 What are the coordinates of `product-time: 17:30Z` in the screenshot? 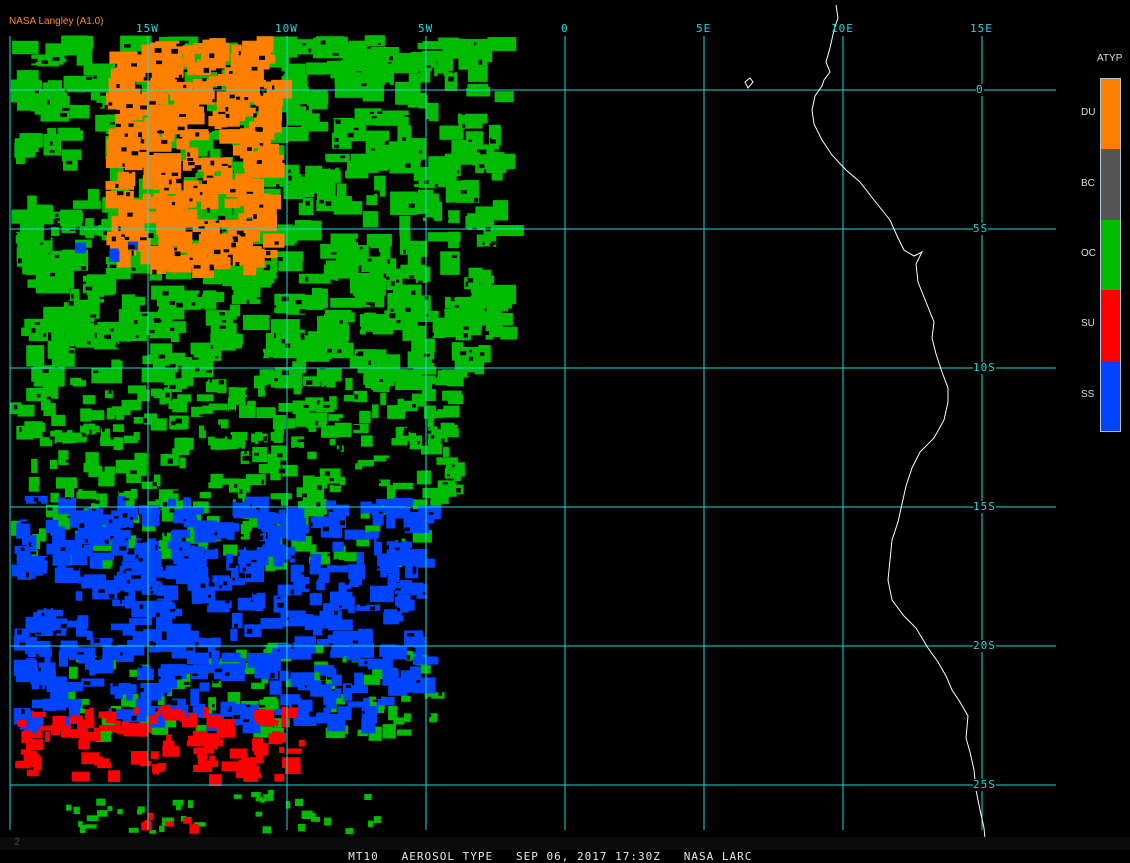 It's located at (638, 856).